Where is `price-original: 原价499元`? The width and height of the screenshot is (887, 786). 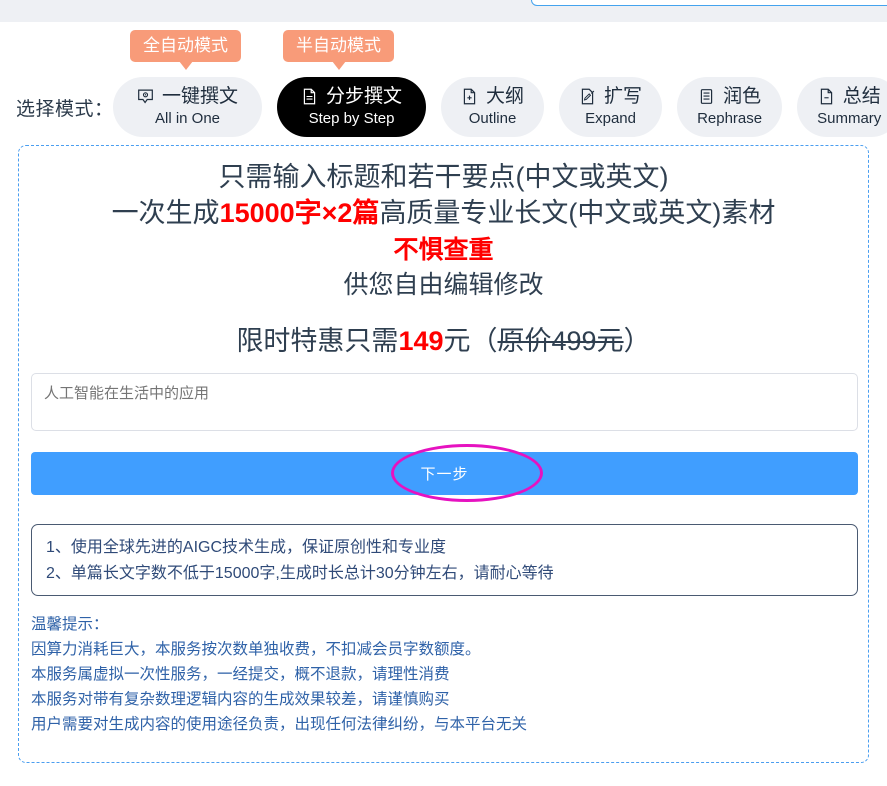 price-original: 原价499元 is located at coordinates (560, 341).